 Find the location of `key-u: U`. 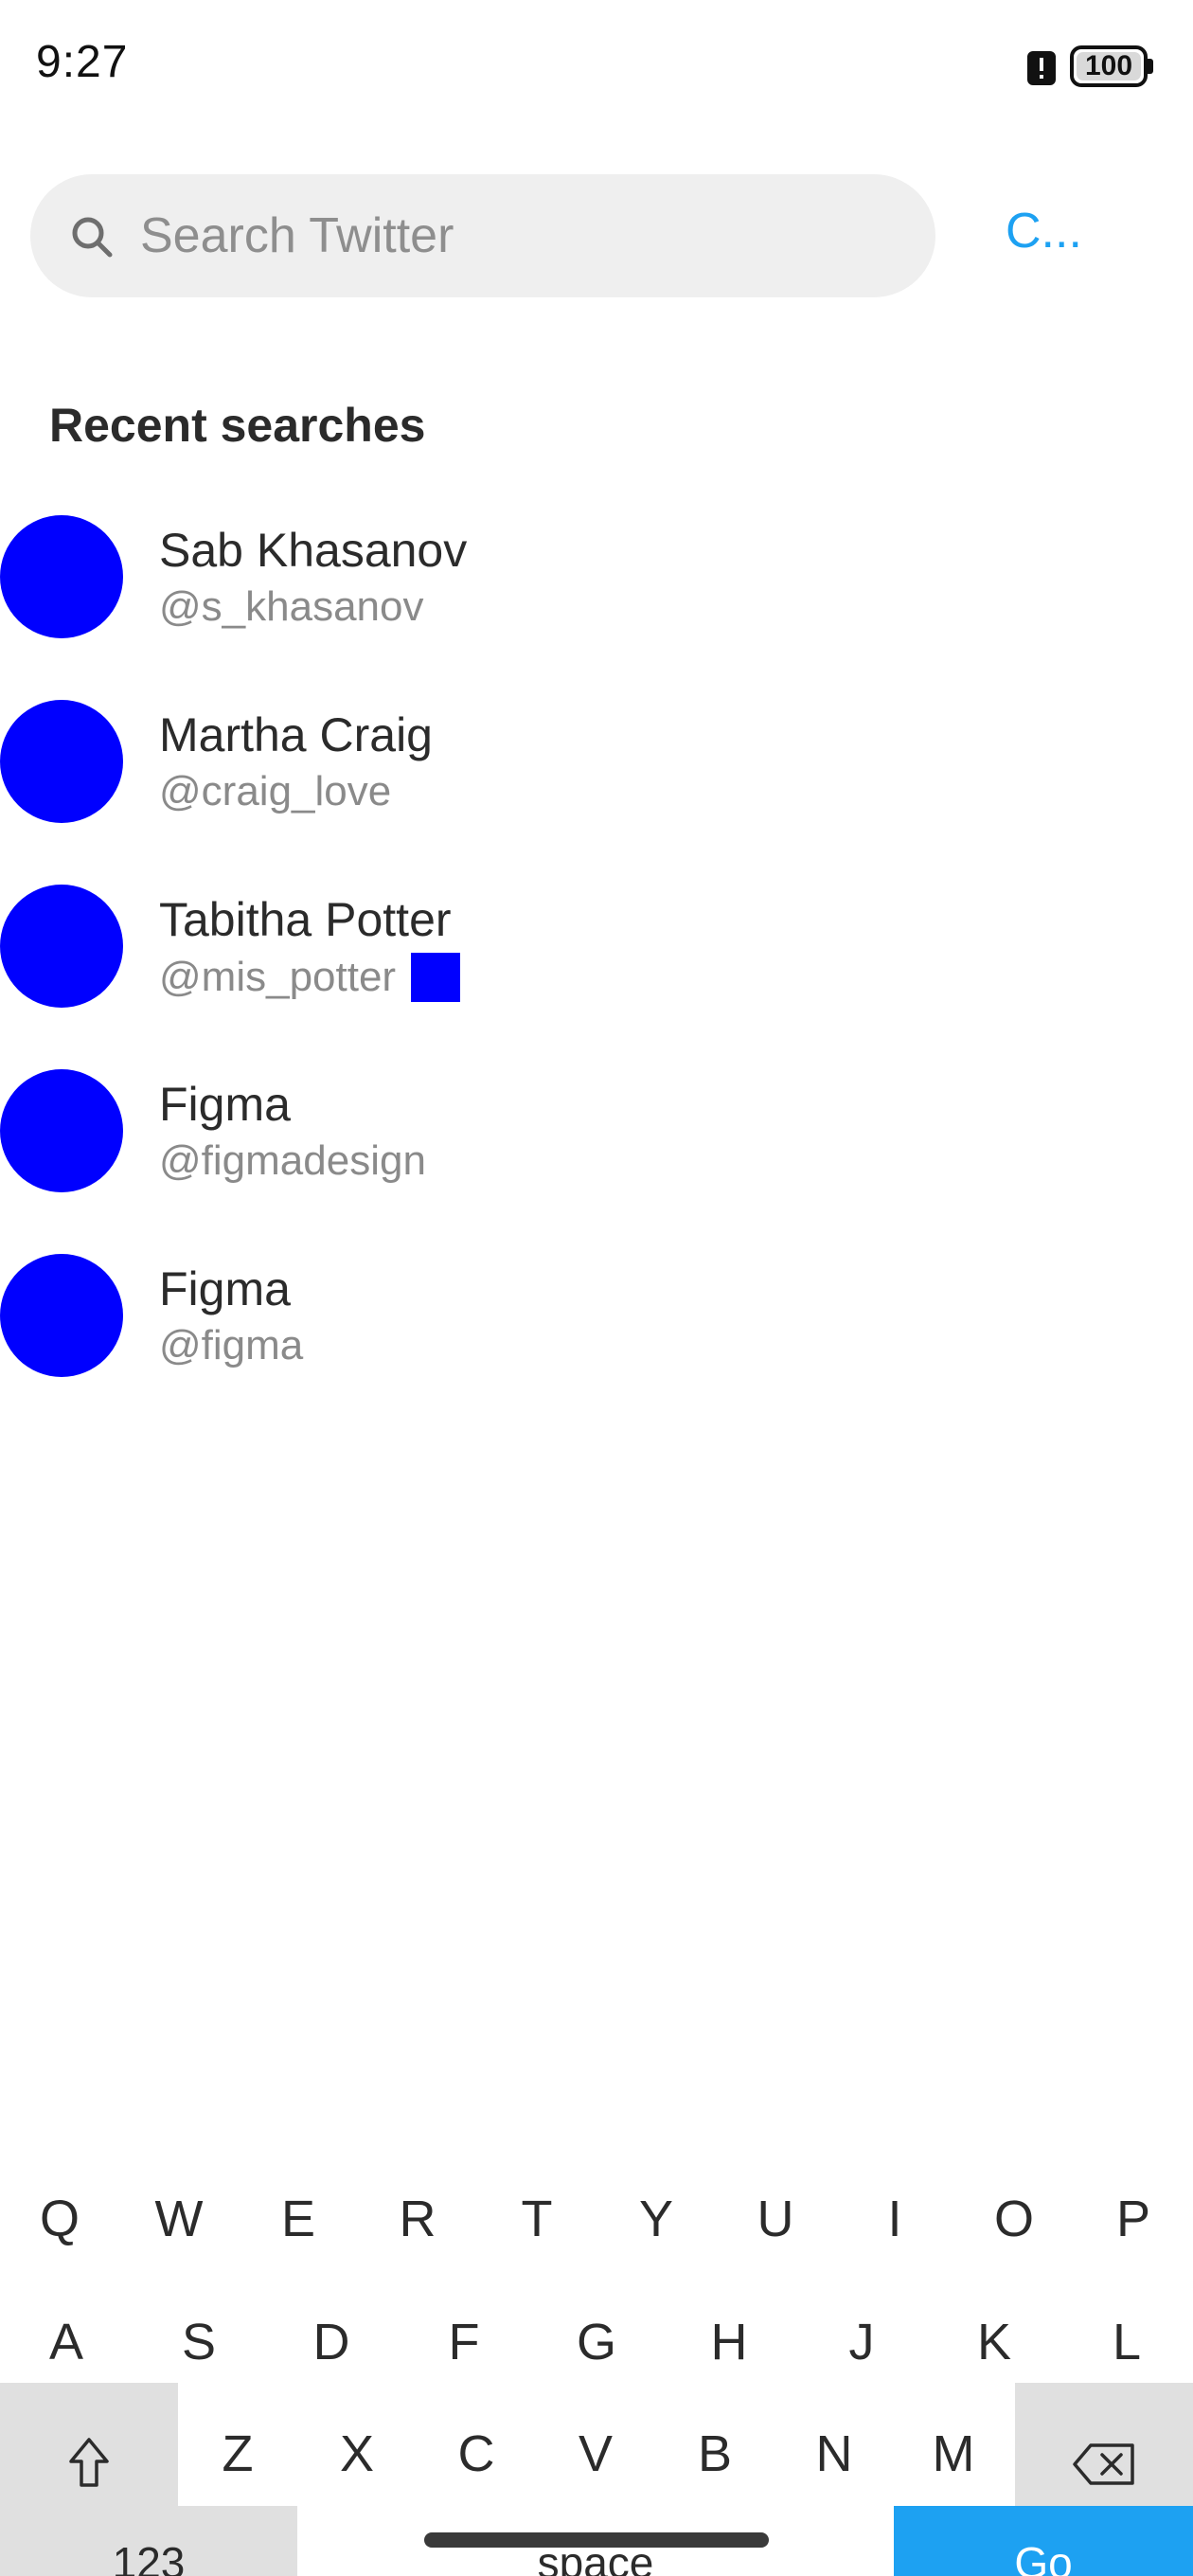

key-u: U is located at coordinates (775, 2219).